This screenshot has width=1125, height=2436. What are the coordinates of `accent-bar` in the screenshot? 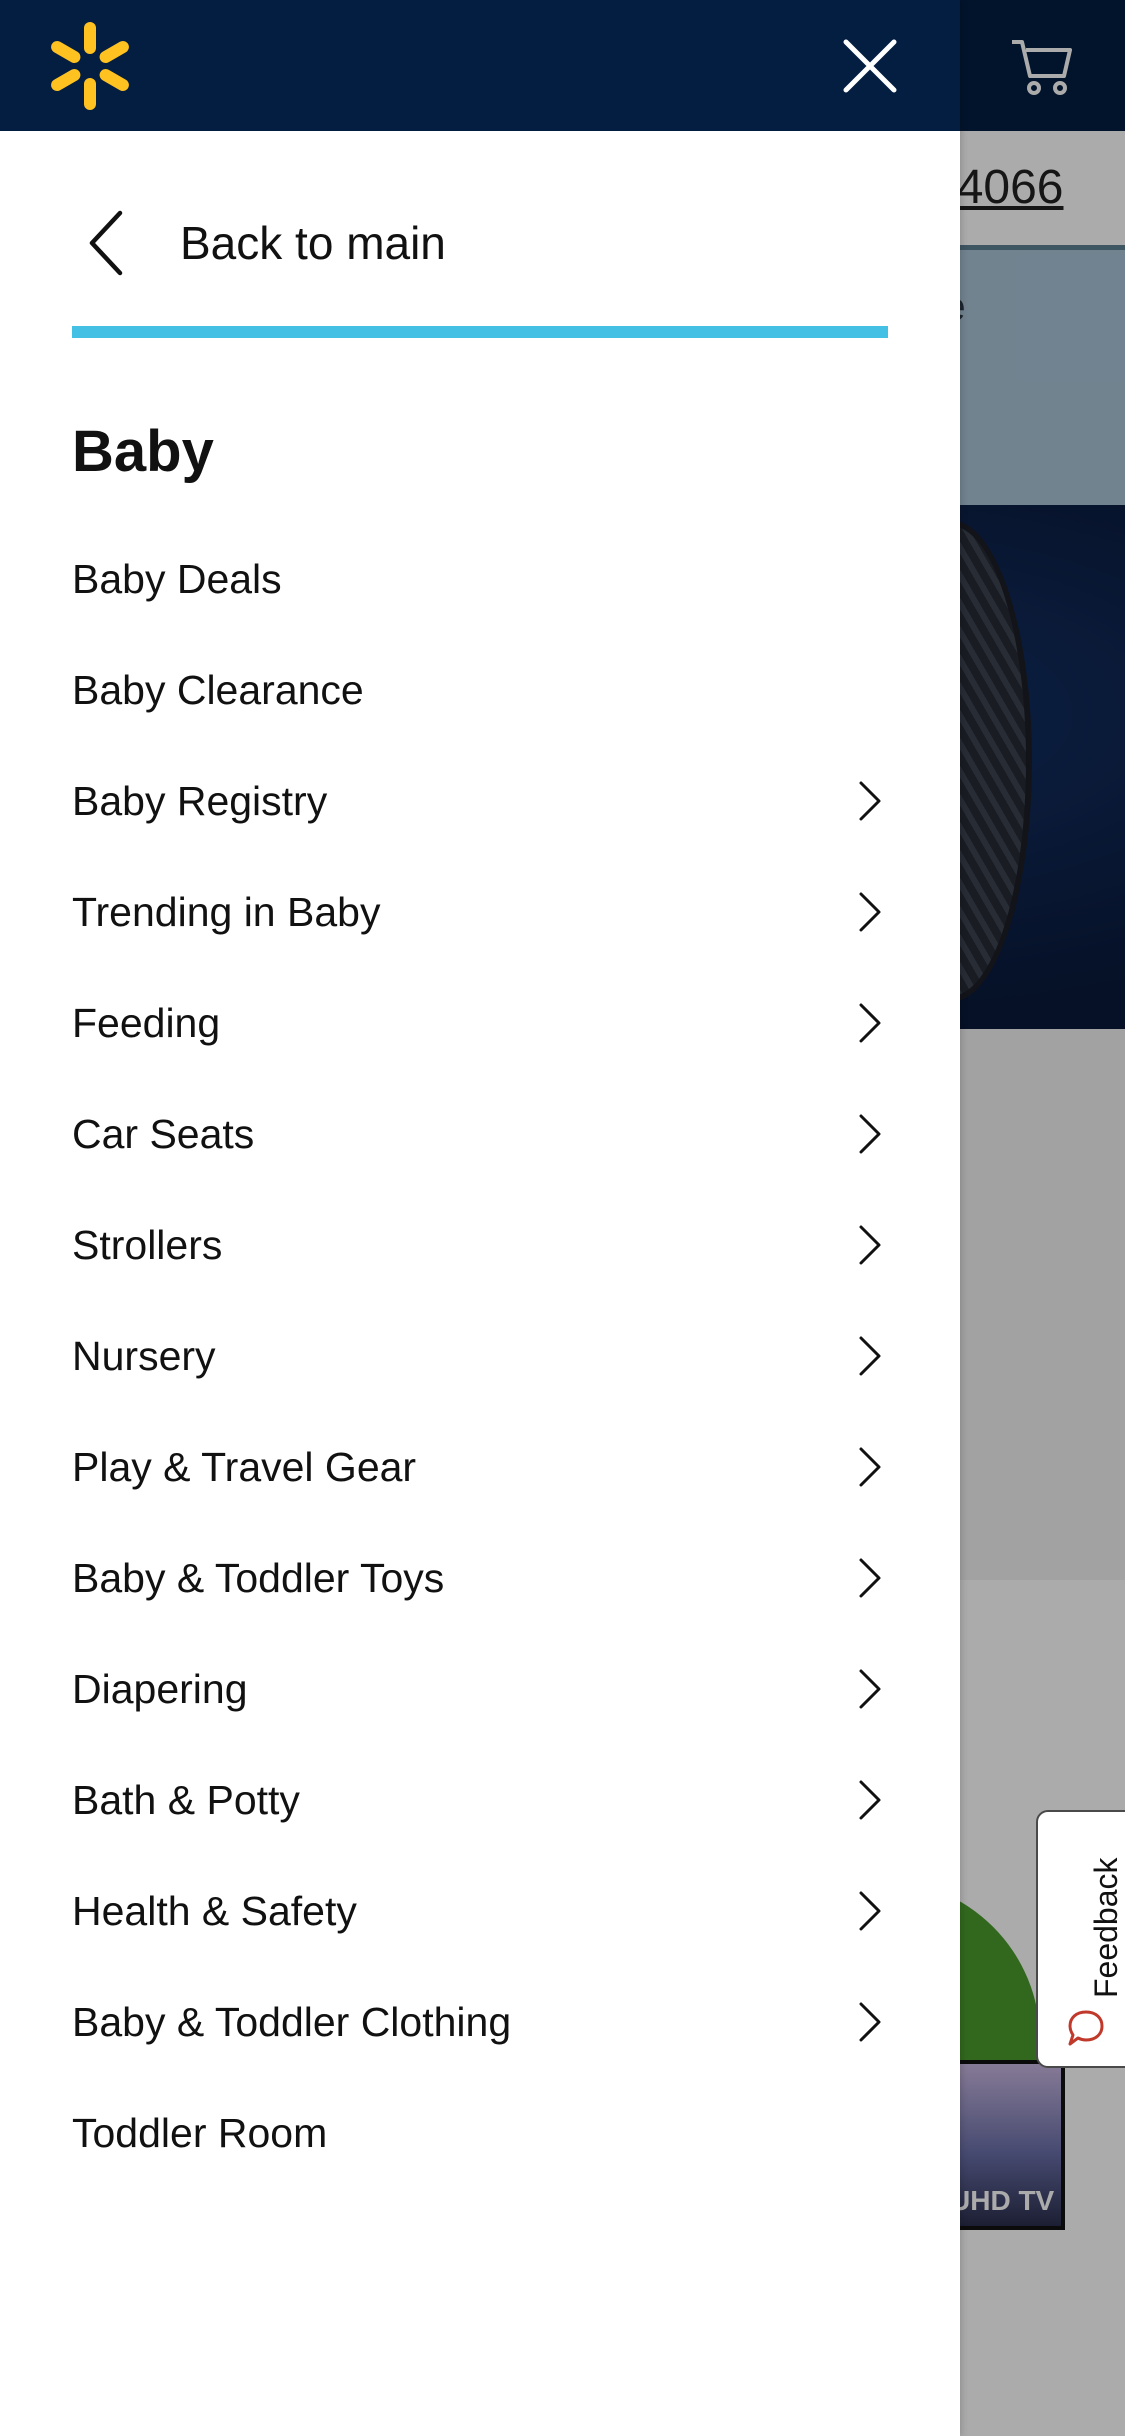 It's located at (480, 332).